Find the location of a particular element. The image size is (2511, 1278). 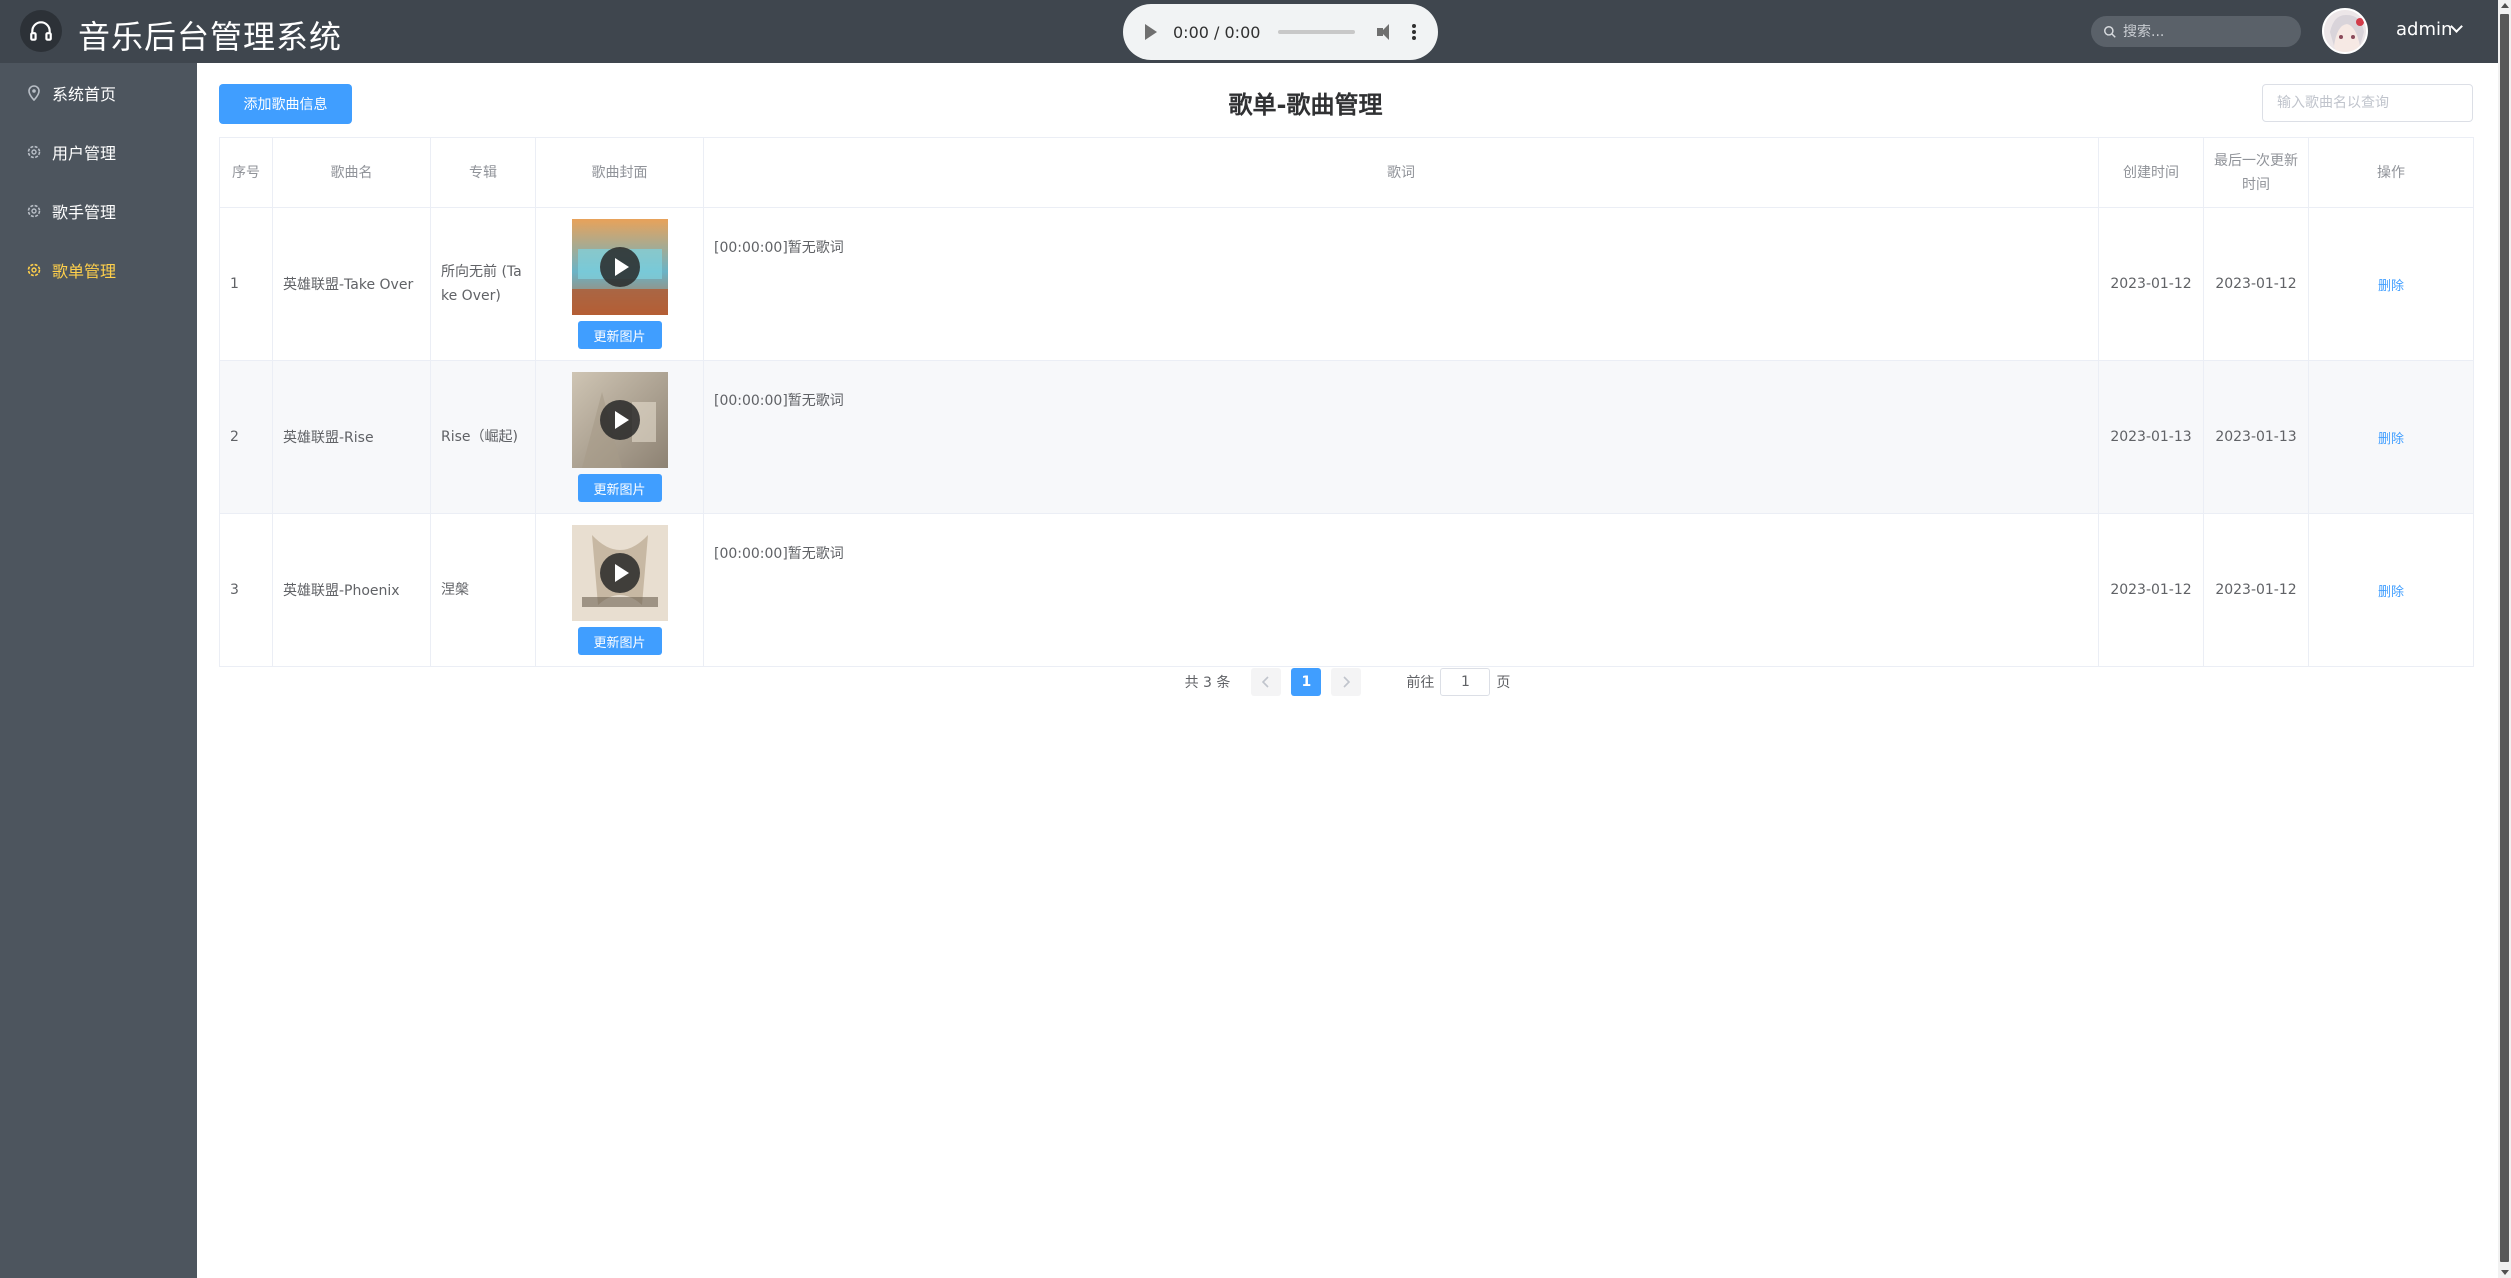

cell-song-name: 英雄联盟-Phoenix is located at coordinates (351, 590).